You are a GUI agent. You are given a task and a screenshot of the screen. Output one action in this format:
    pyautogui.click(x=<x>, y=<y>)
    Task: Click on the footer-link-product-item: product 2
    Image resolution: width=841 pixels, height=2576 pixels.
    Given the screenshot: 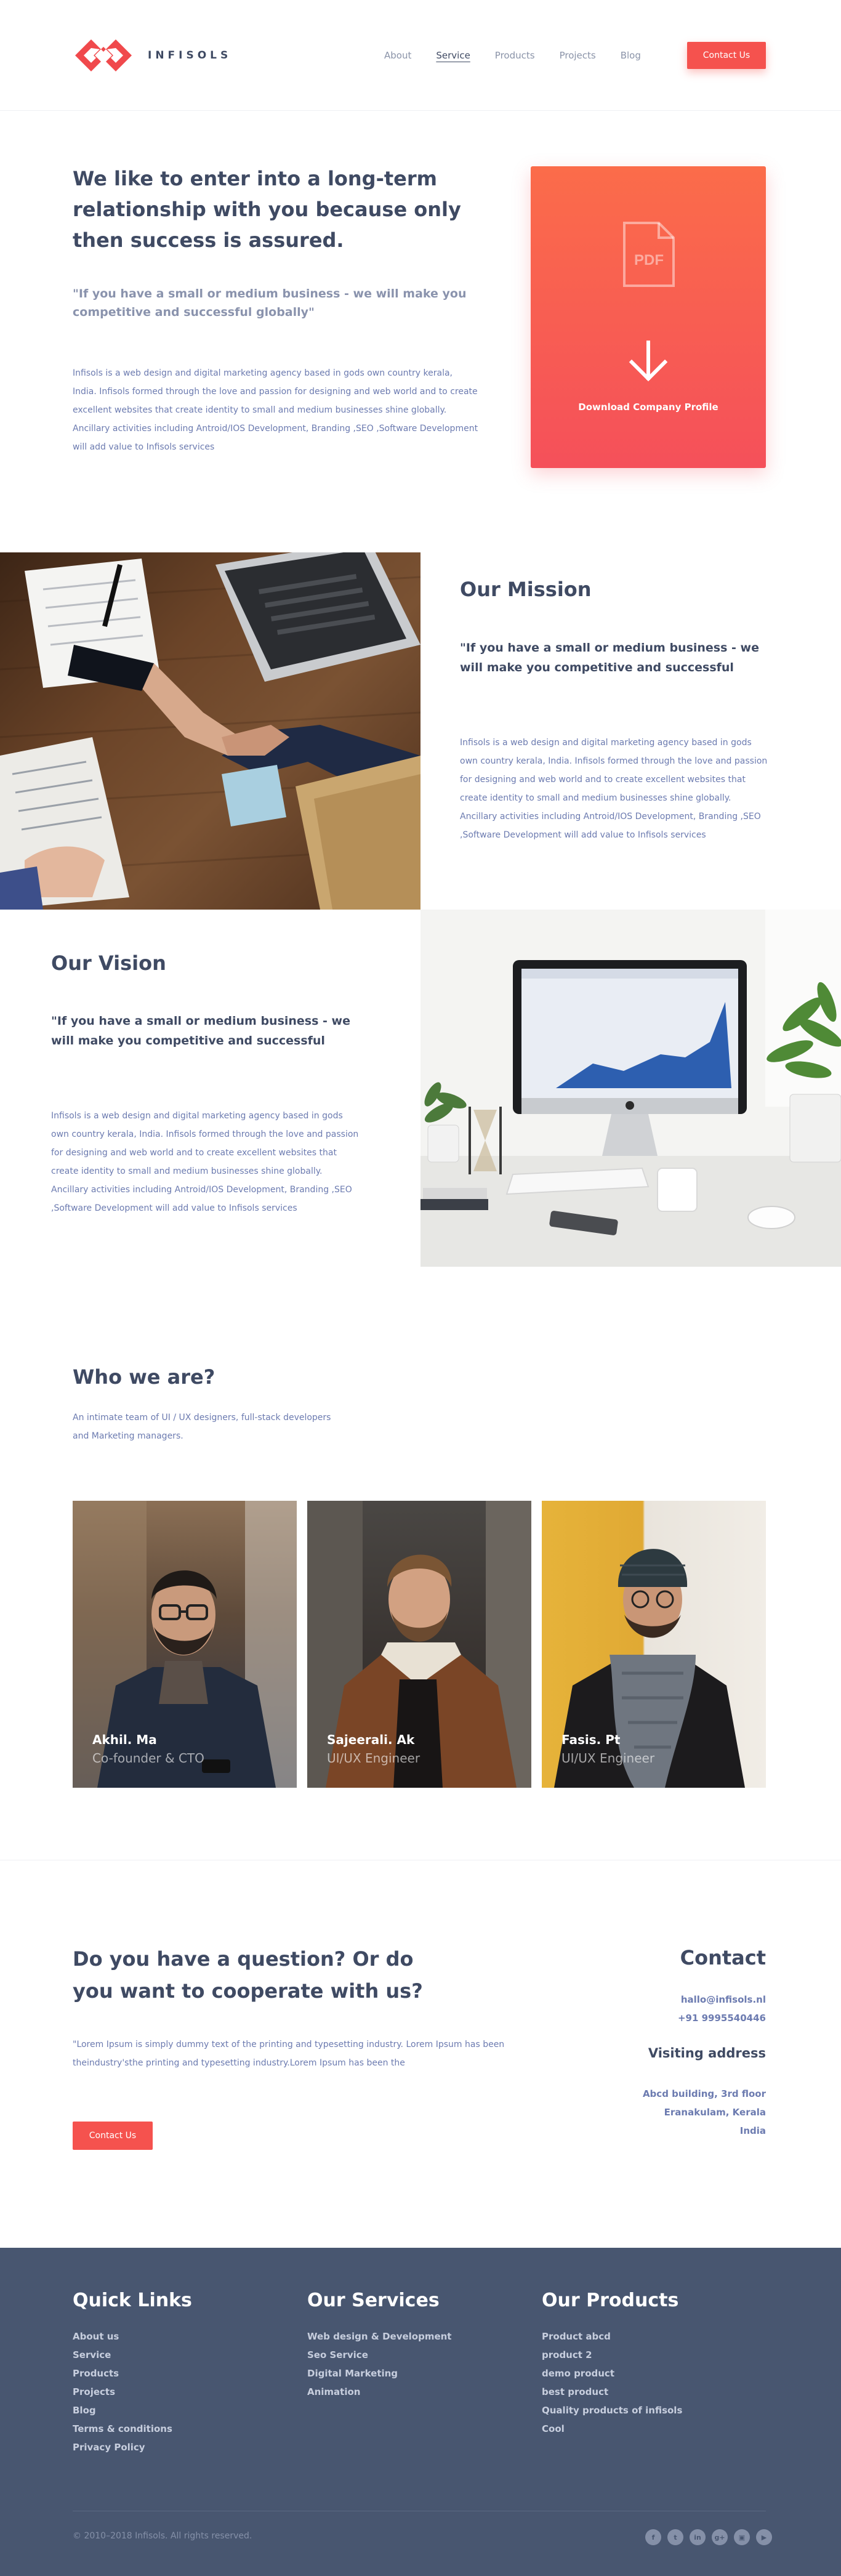 What is the action you would take?
    pyautogui.click(x=612, y=2355)
    